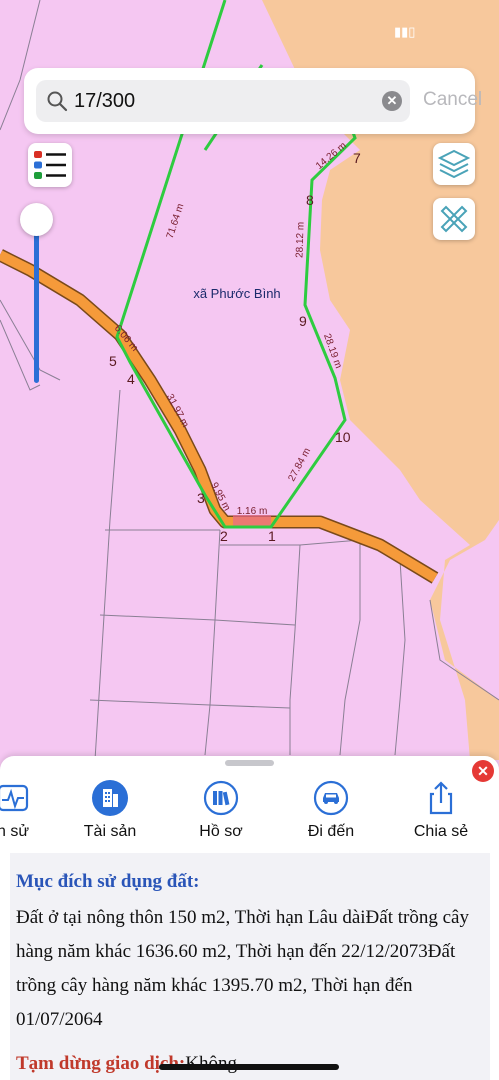 The image size is (499, 1080). Describe the element at coordinates (272, 536) in the screenshot. I see `vertex-label: 1` at that location.